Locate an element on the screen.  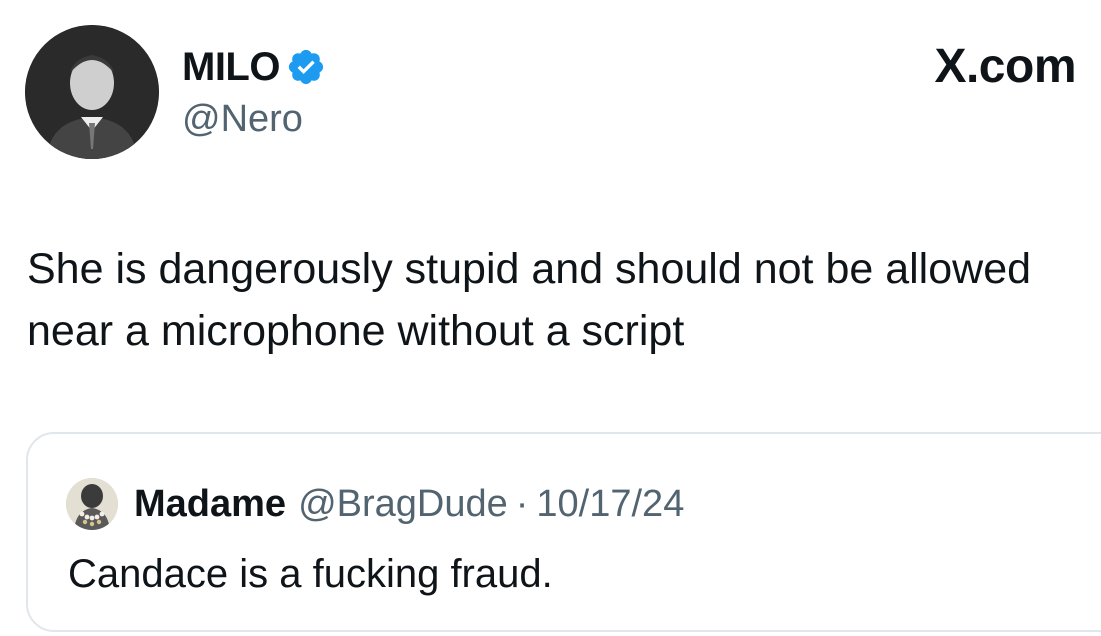
quoted-tweet-text: Candace is a fucking fraud. is located at coordinates (310, 574).